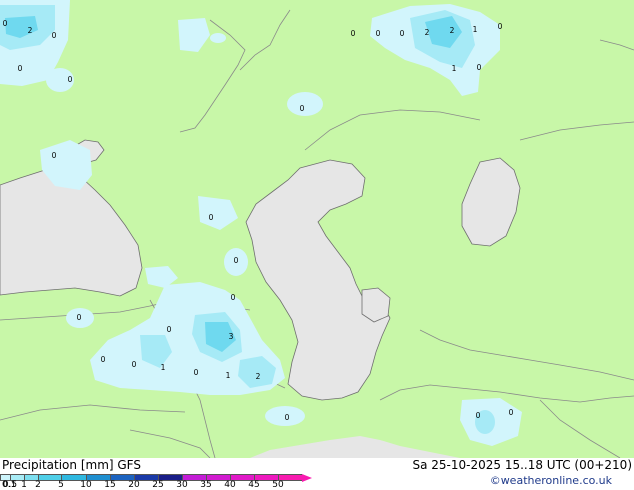 This screenshot has height=490, width=634. I want to click on scale-label: 40, so click(230, 485).